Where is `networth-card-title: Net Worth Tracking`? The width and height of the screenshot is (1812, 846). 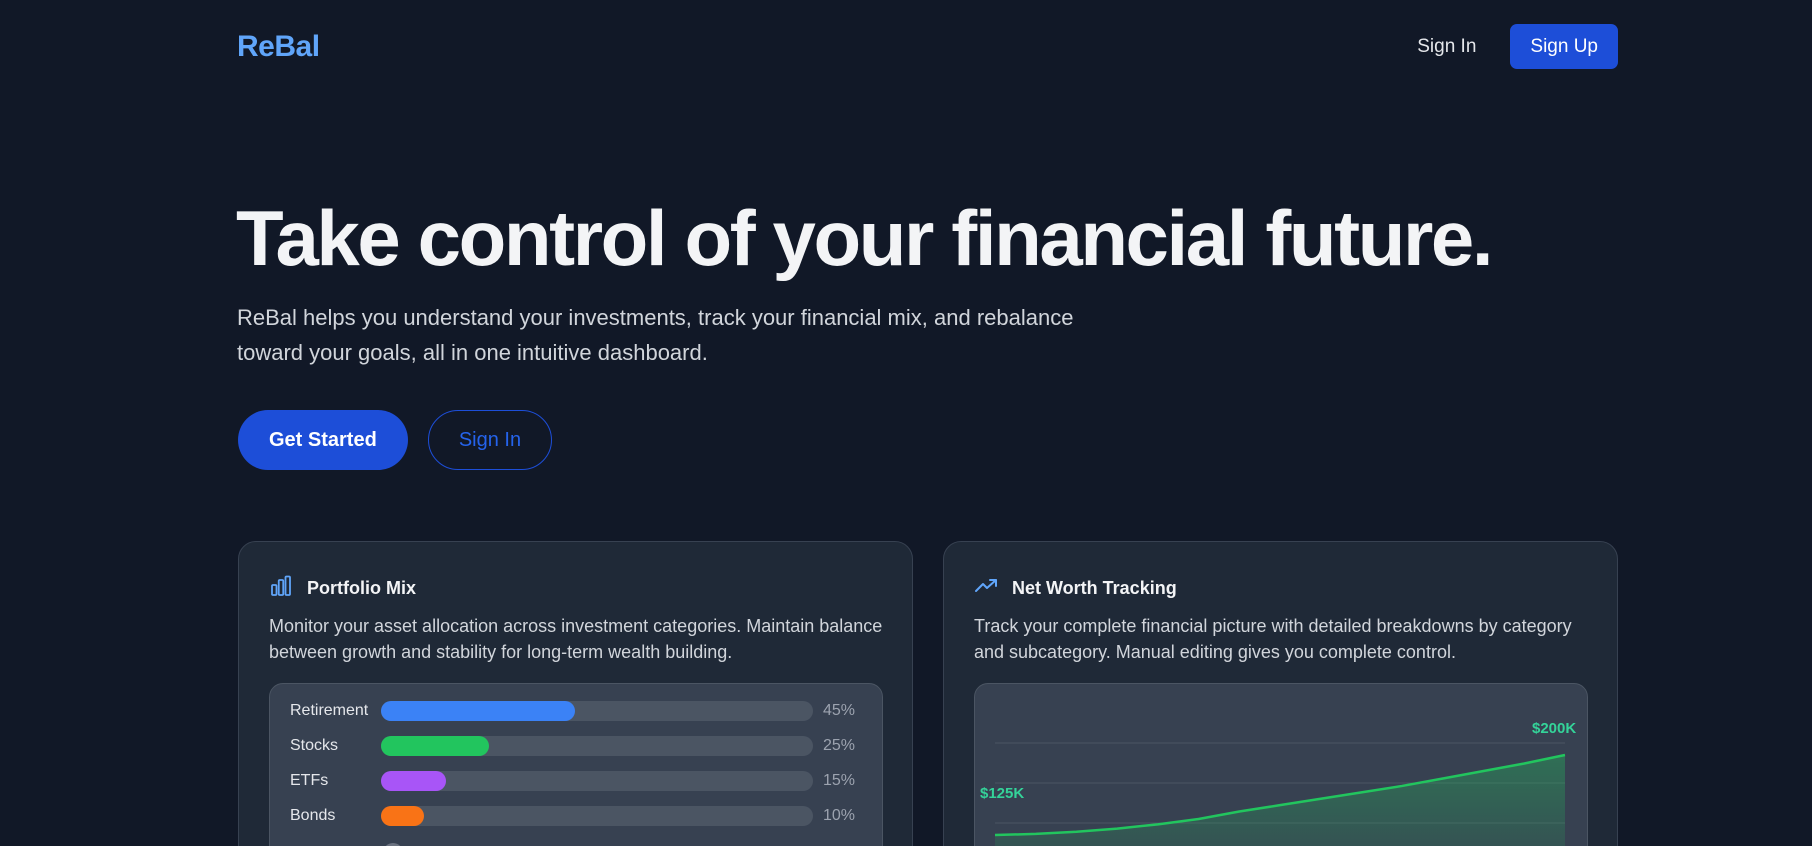 networth-card-title: Net Worth Tracking is located at coordinates (1094, 588).